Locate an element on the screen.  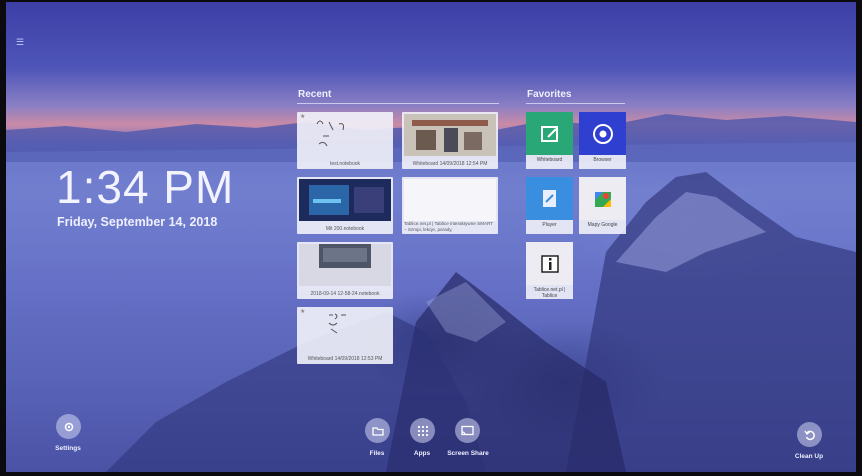
info-icon is located at coordinates (549, 263).